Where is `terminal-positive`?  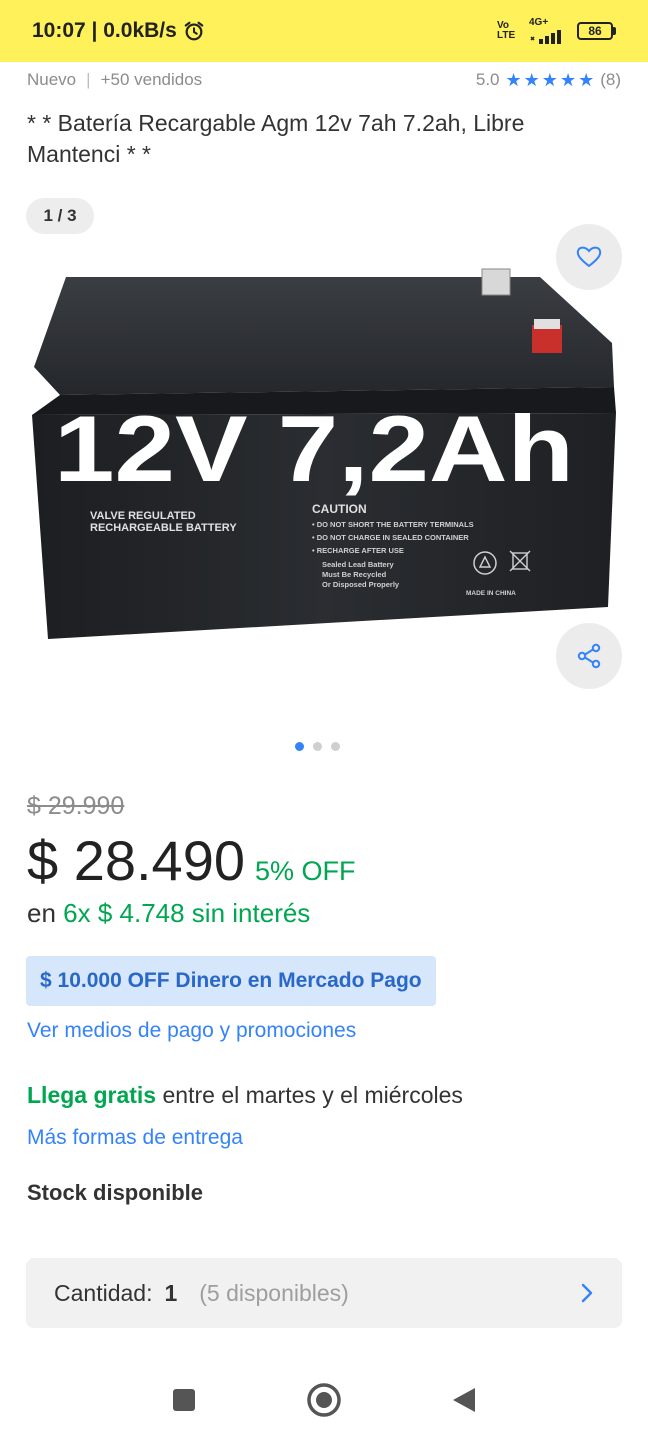
terminal-positive is located at coordinates (547, 339).